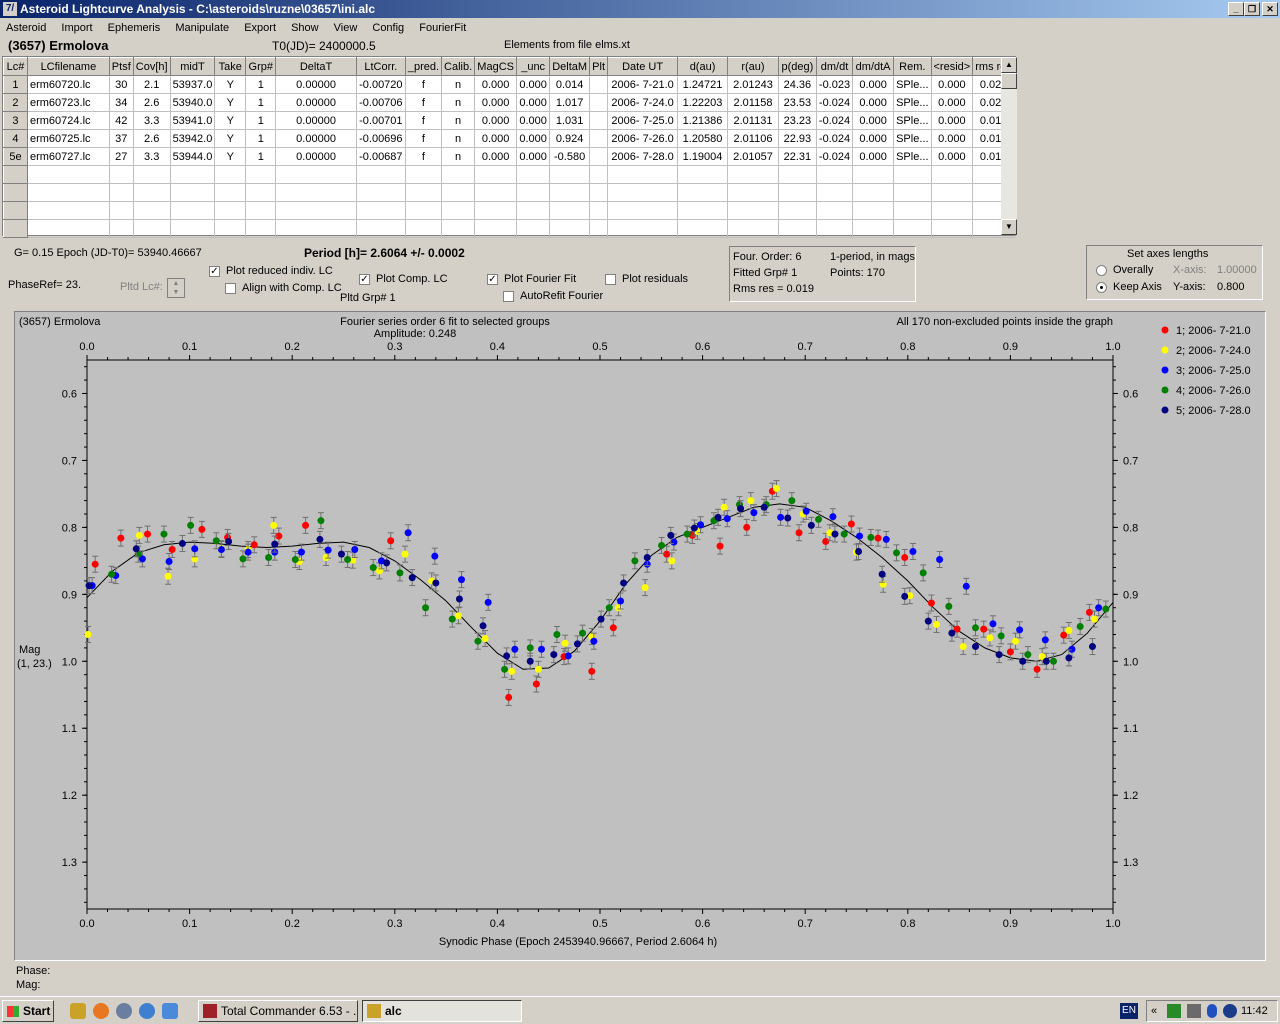 The image size is (1280, 1024). What do you see at coordinates (496, 66) in the screenshot?
I see `column-header: MagCS` at bounding box center [496, 66].